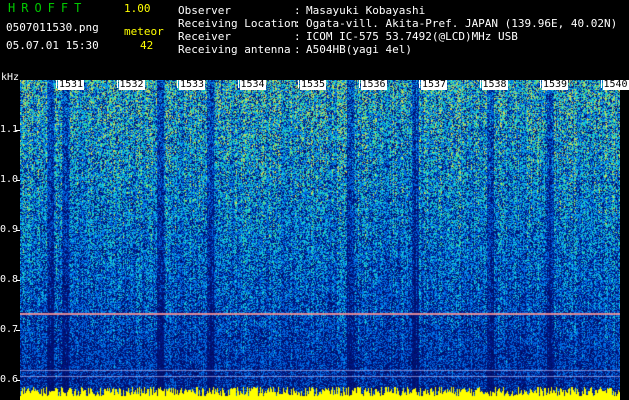 The image size is (629, 400). I want to click on datetime-label: 05.07.01 15:30, so click(52, 45).